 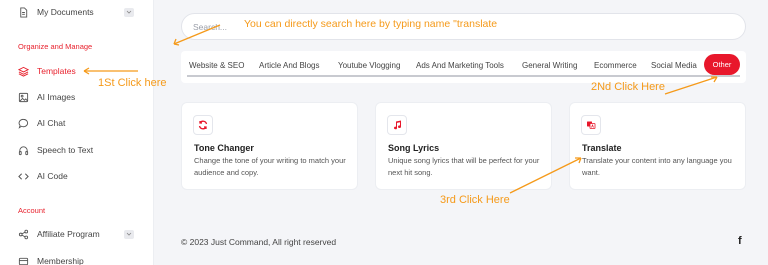 I want to click on tab-youtube-vlogging: Youtube Vlogging, so click(x=369, y=66).